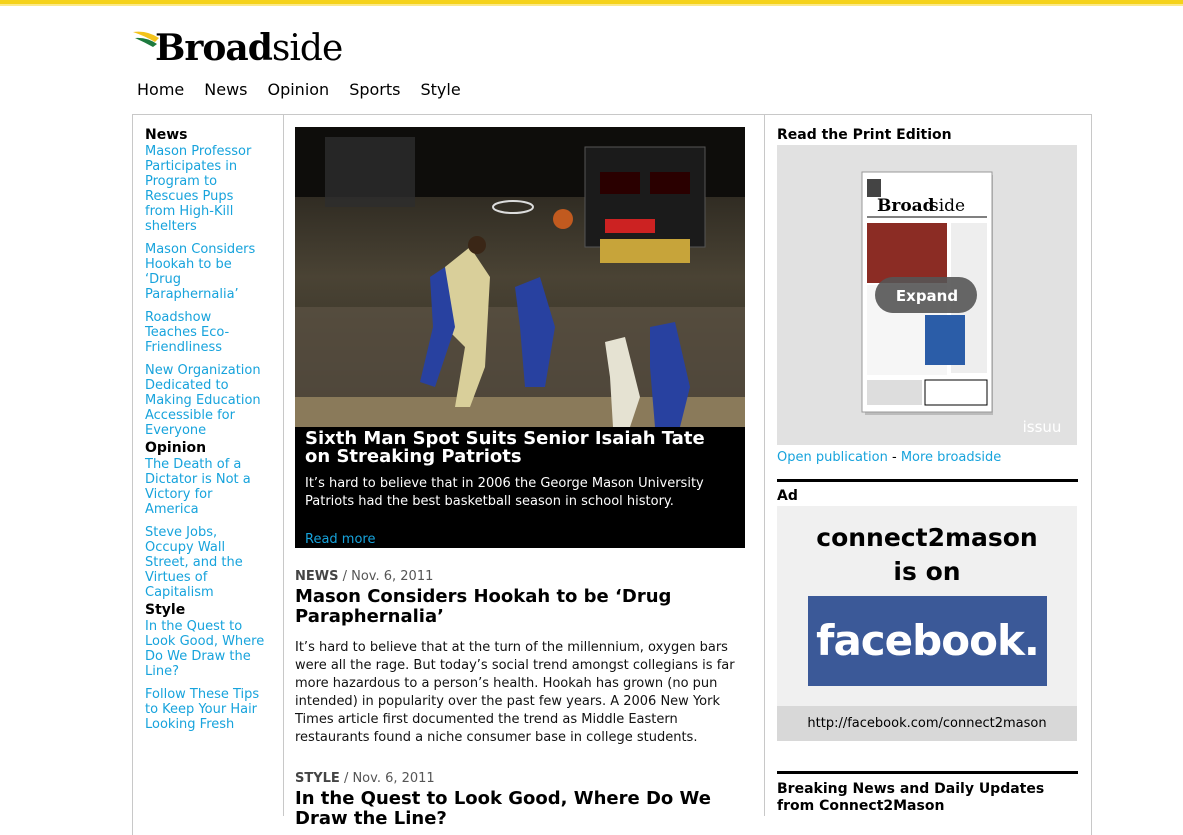 The image size is (1183, 835). What do you see at coordinates (832, 457) in the screenshot?
I see `open-publication-link: Open publication` at bounding box center [832, 457].